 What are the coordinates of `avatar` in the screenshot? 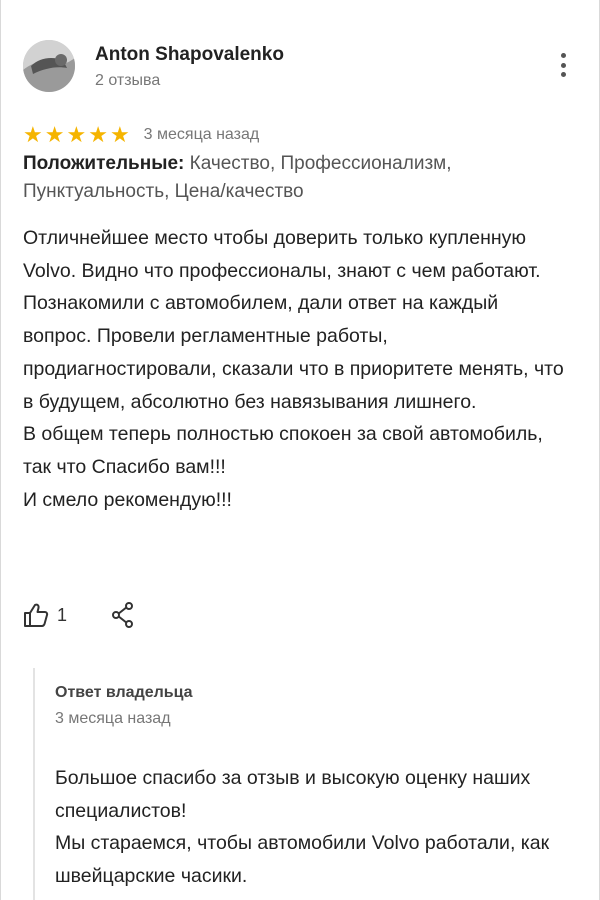 It's located at (49, 66).